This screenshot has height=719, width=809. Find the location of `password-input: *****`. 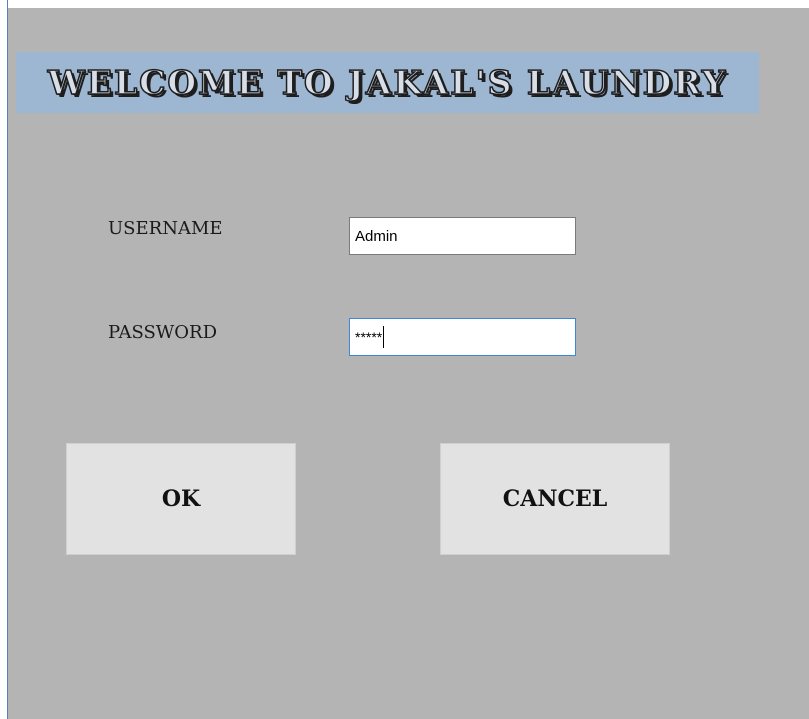

password-input: ***** is located at coordinates (462, 337).